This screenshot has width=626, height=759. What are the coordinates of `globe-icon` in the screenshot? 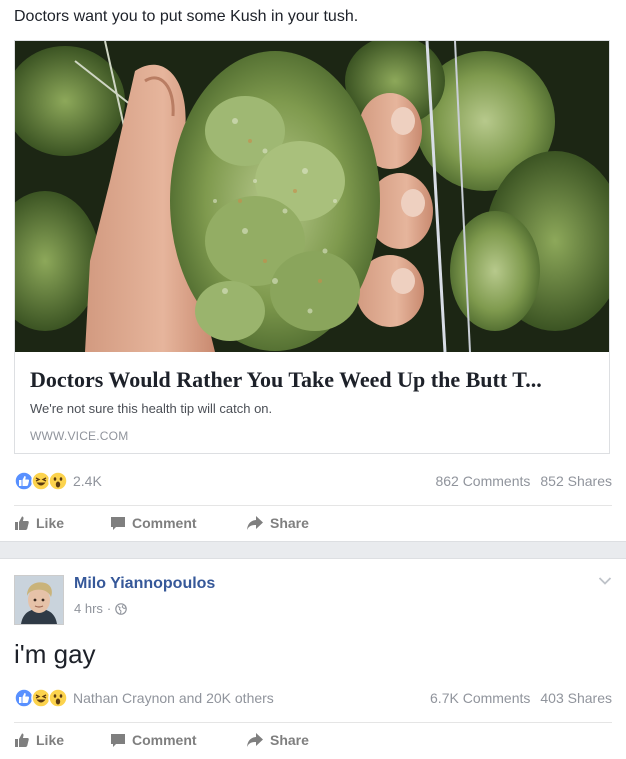 It's located at (121, 608).